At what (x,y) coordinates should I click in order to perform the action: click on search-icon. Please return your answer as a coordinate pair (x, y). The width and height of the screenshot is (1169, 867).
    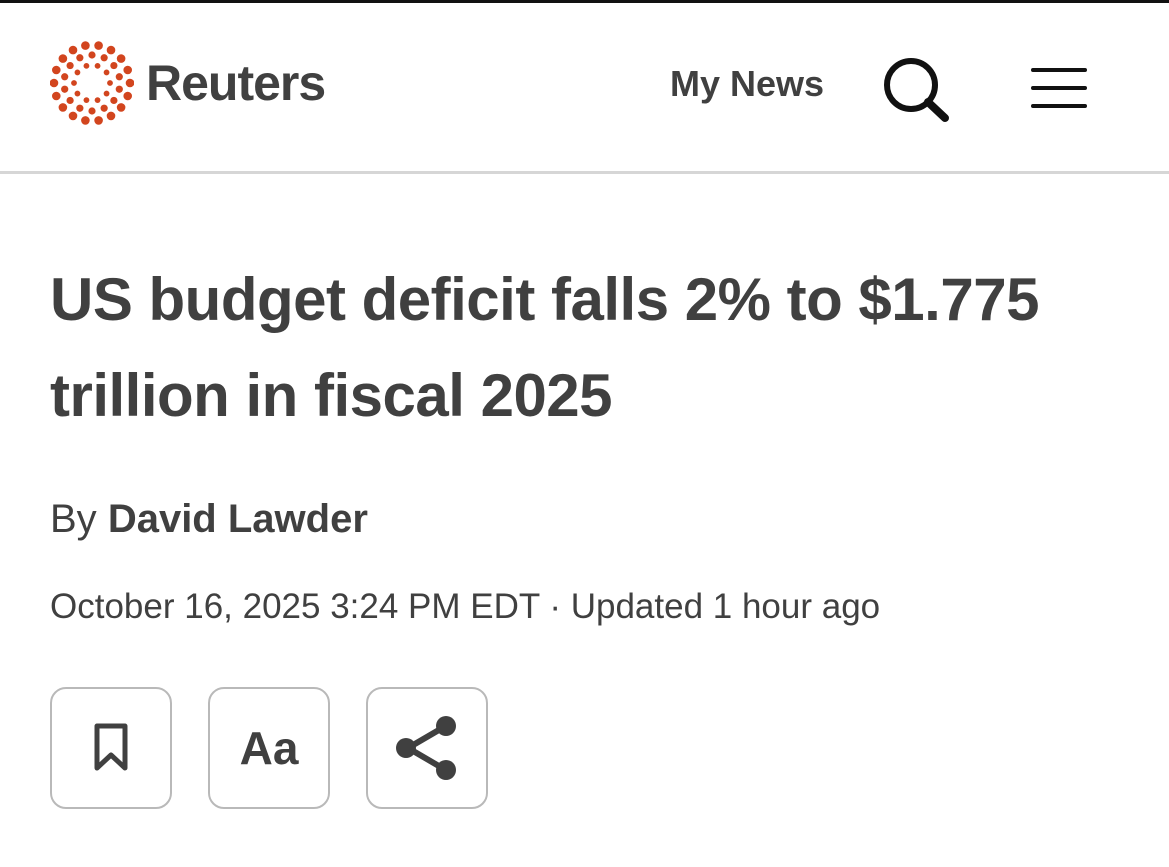
    Looking at the image, I should click on (916, 90).